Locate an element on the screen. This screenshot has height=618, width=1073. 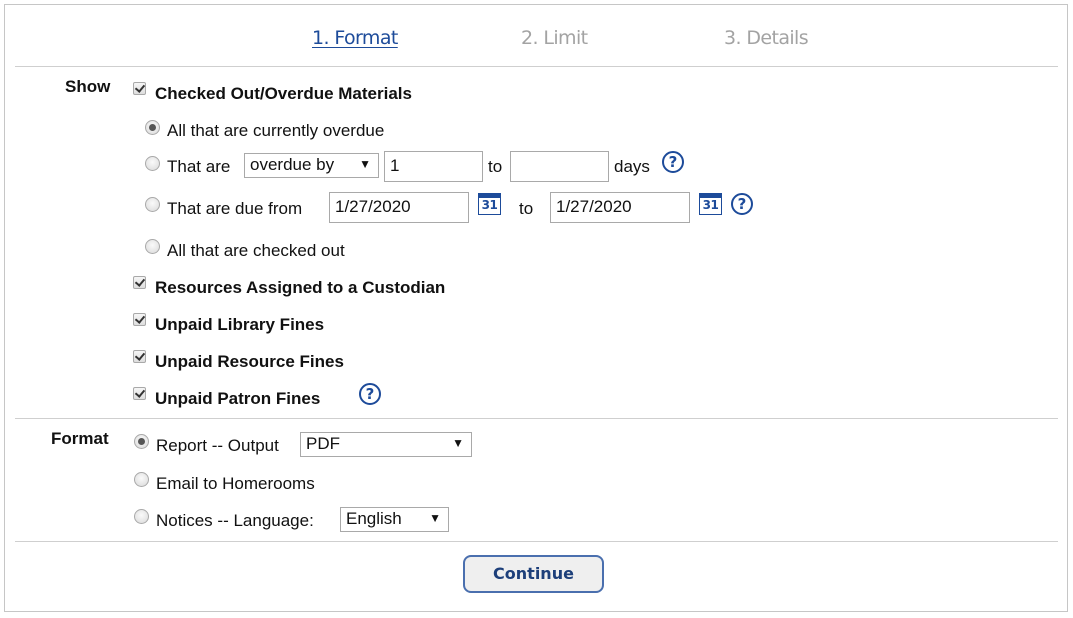
due-range-radio is located at coordinates (152, 204).